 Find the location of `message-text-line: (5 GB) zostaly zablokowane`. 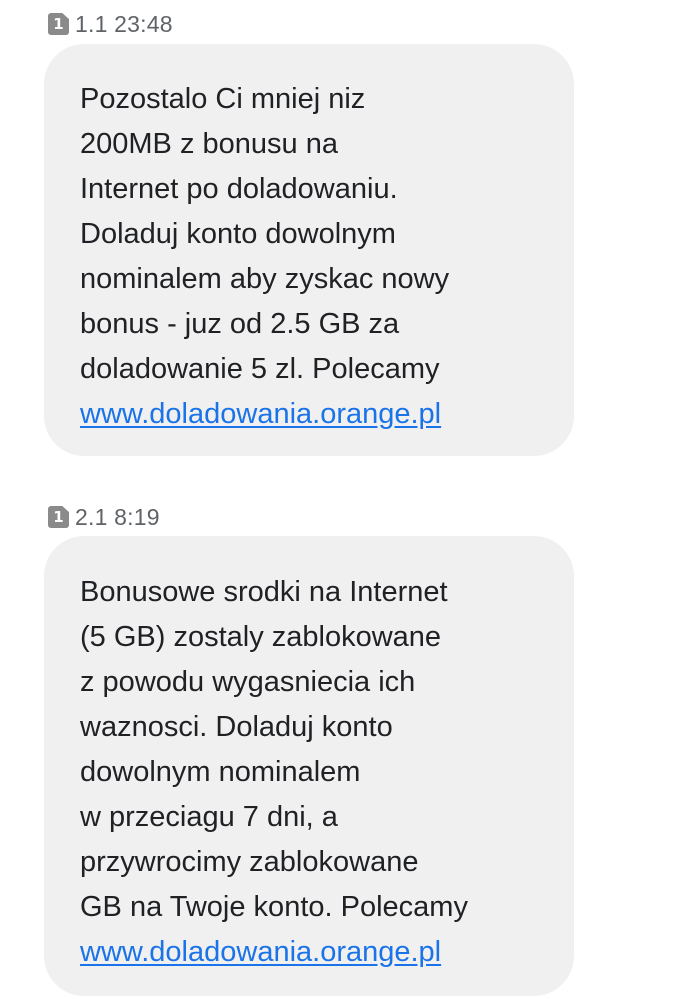

message-text-line: (5 GB) zostaly zablokowane is located at coordinates (261, 637).